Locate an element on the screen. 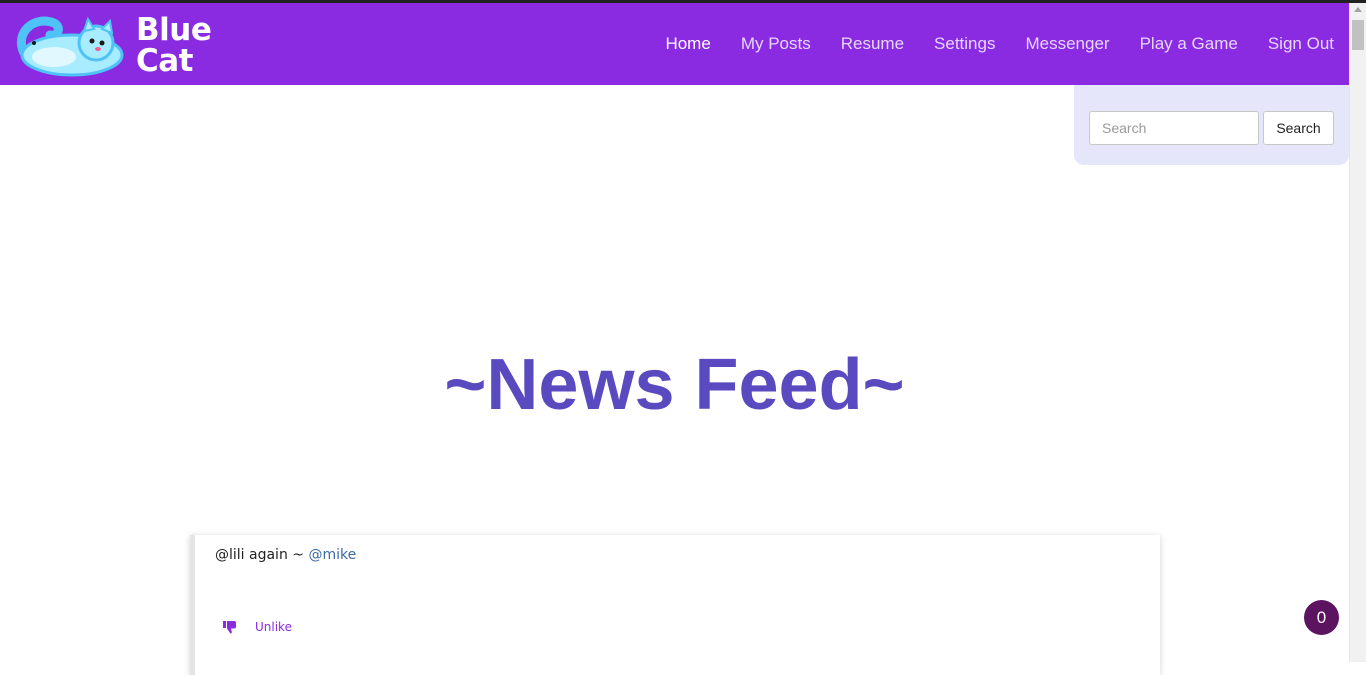 This screenshot has width=1366, height=675. cat-logo-icon is located at coordinates (70, 46).